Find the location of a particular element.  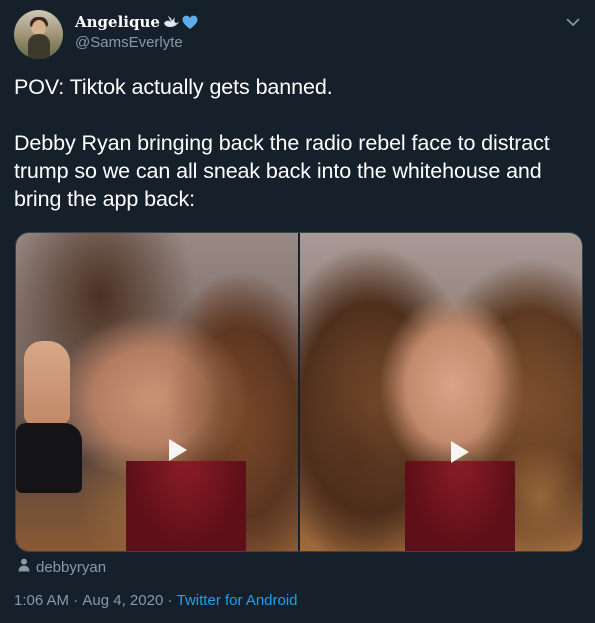

tweet-date: Aug 4, 2020 is located at coordinates (122, 600).